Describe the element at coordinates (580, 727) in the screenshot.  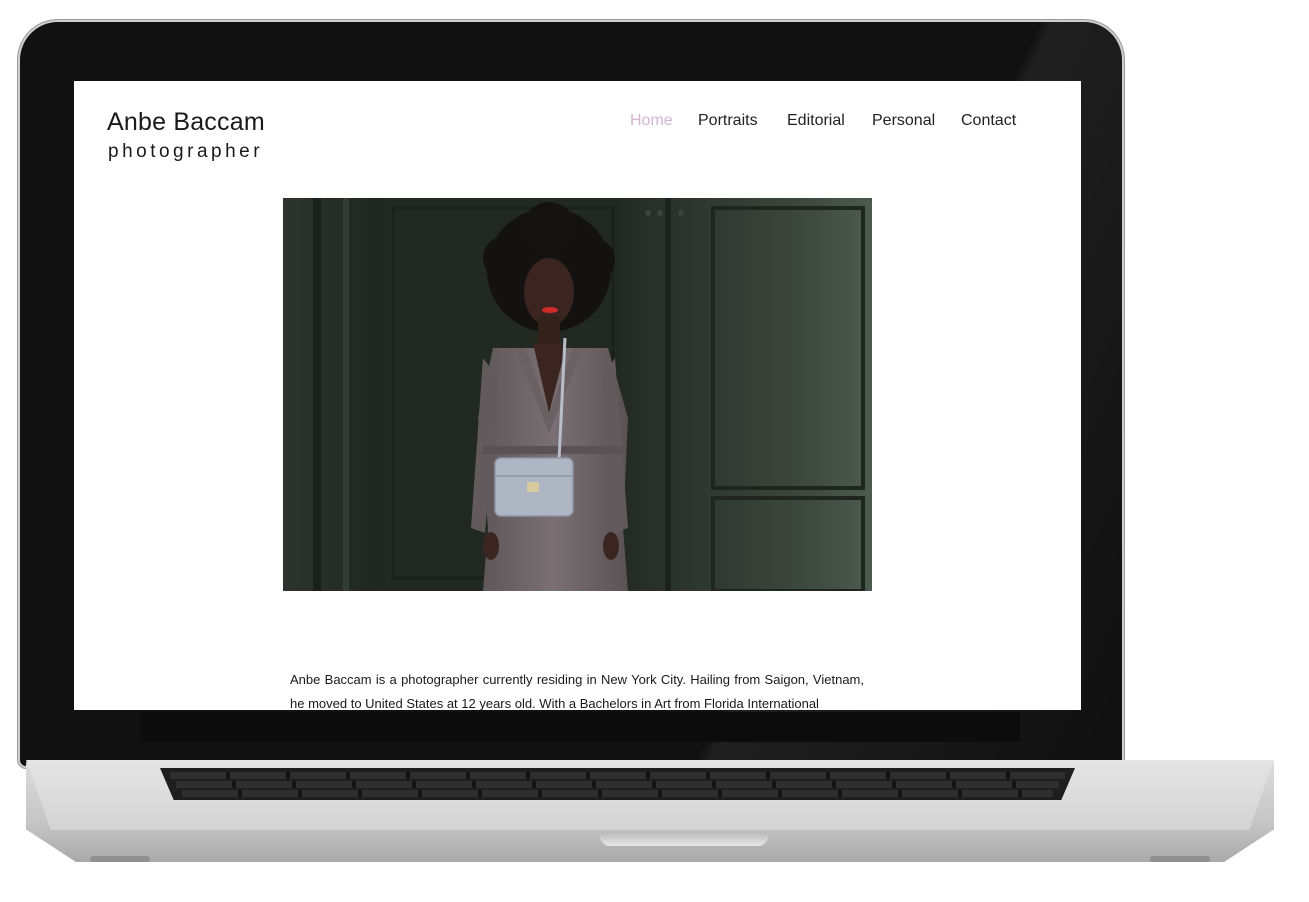
I see `screen-bezel` at that location.